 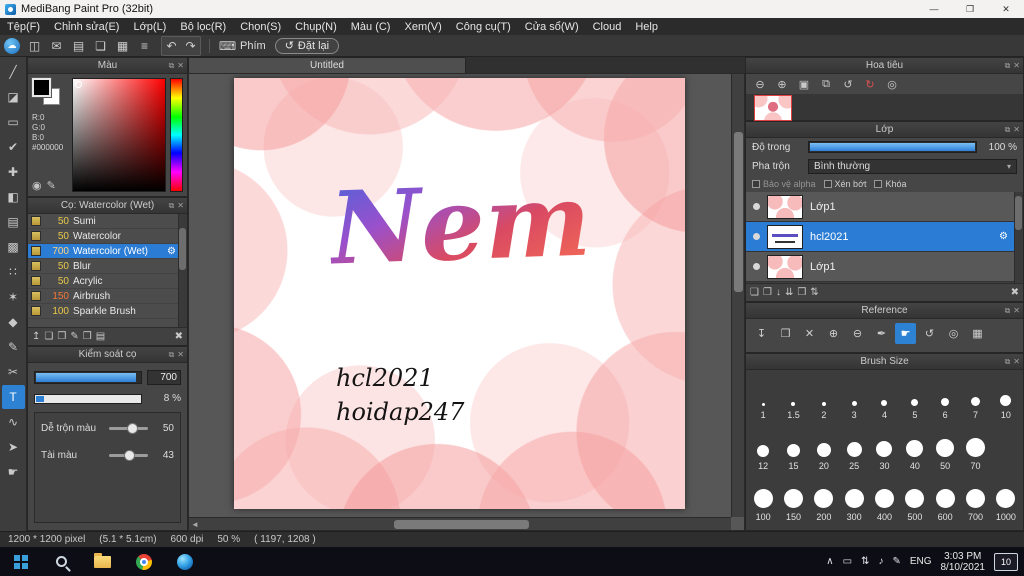 What do you see at coordinates (48, 336) in the screenshot?
I see `brush-new-icon: ❏` at bounding box center [48, 336].